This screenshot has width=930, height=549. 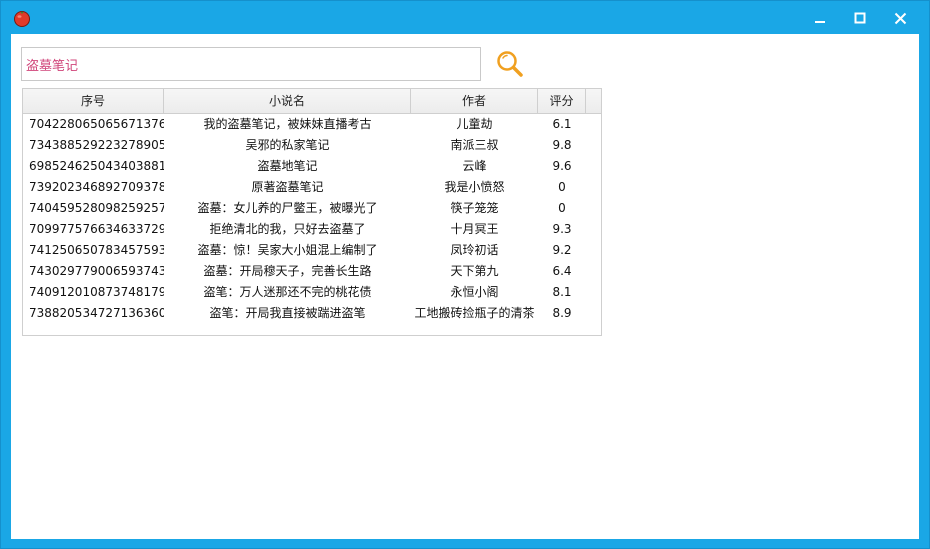 What do you see at coordinates (474, 271) in the screenshot?
I see `cell-author: 天下第九` at bounding box center [474, 271].